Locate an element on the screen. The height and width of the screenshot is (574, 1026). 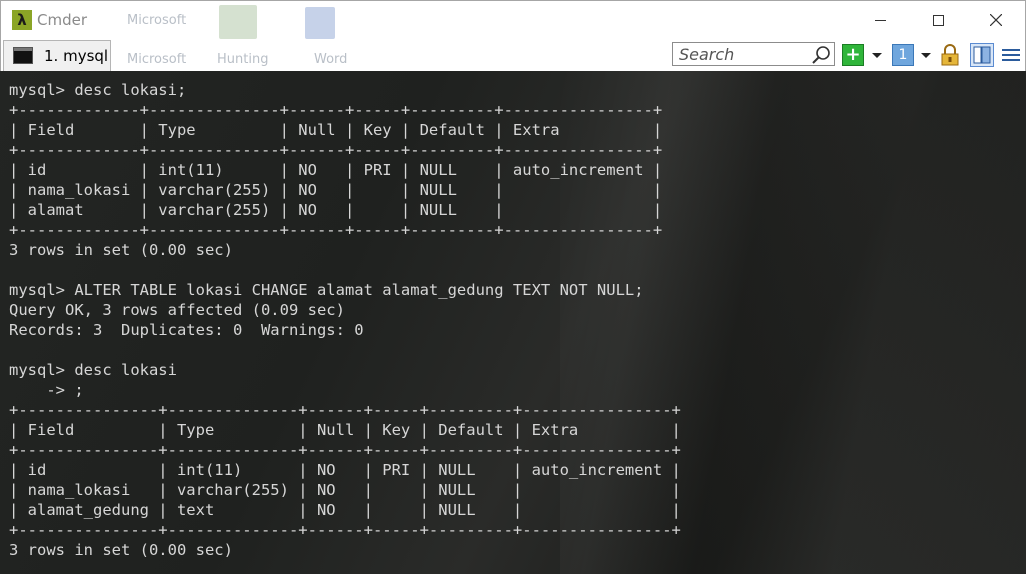
minimize-icon is located at coordinates (880, 20).